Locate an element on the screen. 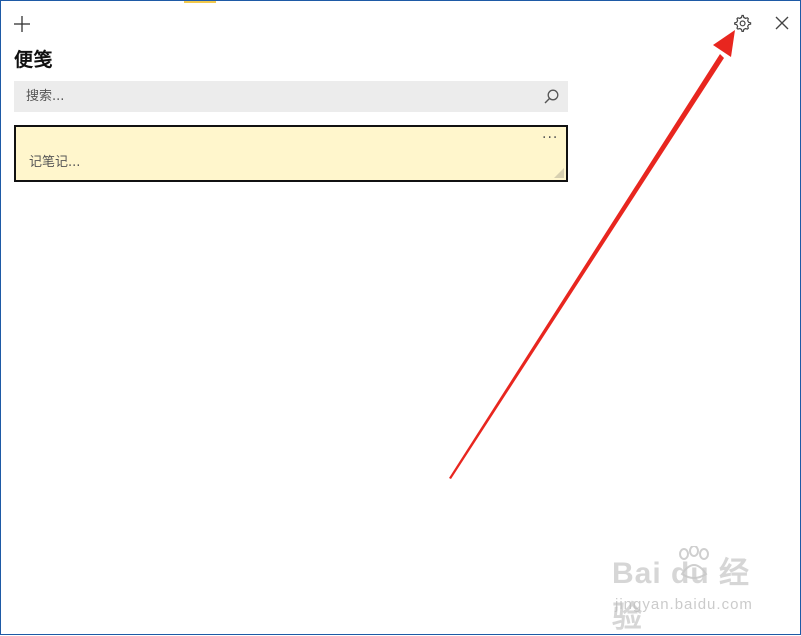  note-fold-corner is located at coordinates (559, 173).